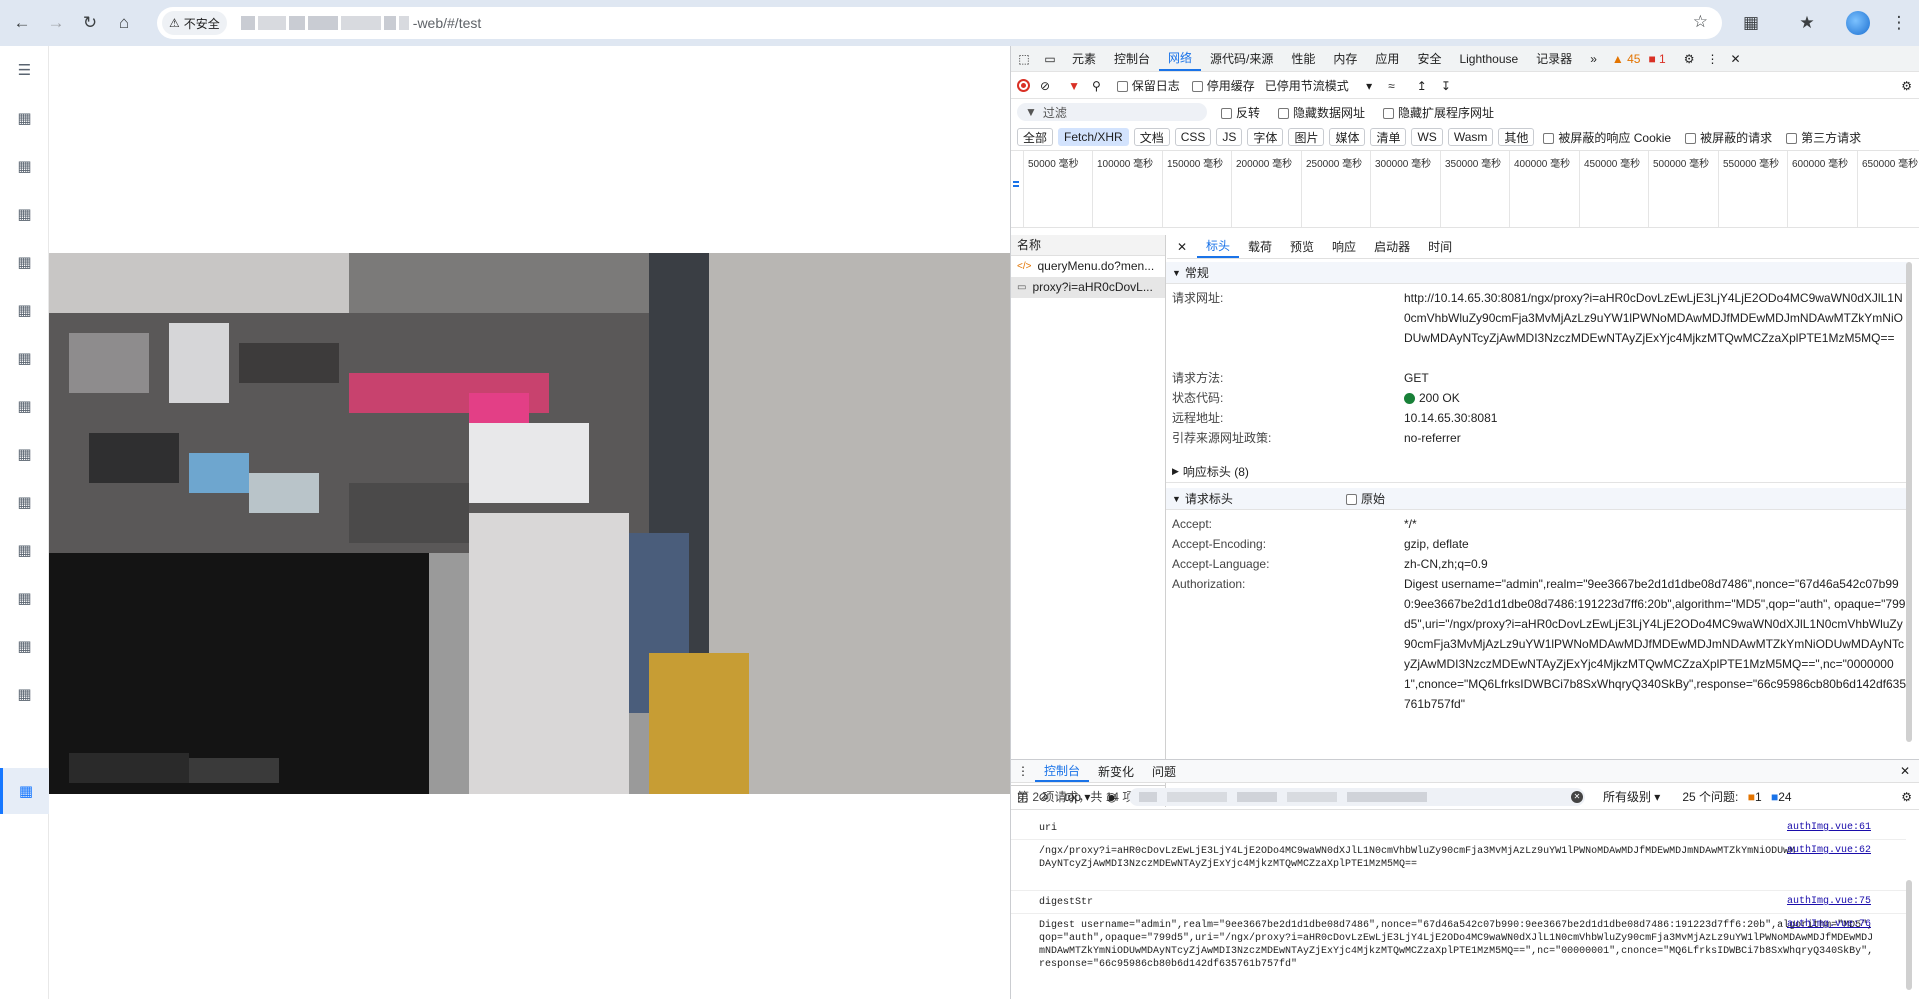  I want to click on tab-sources: 源代码/来源, so click(1241, 58).